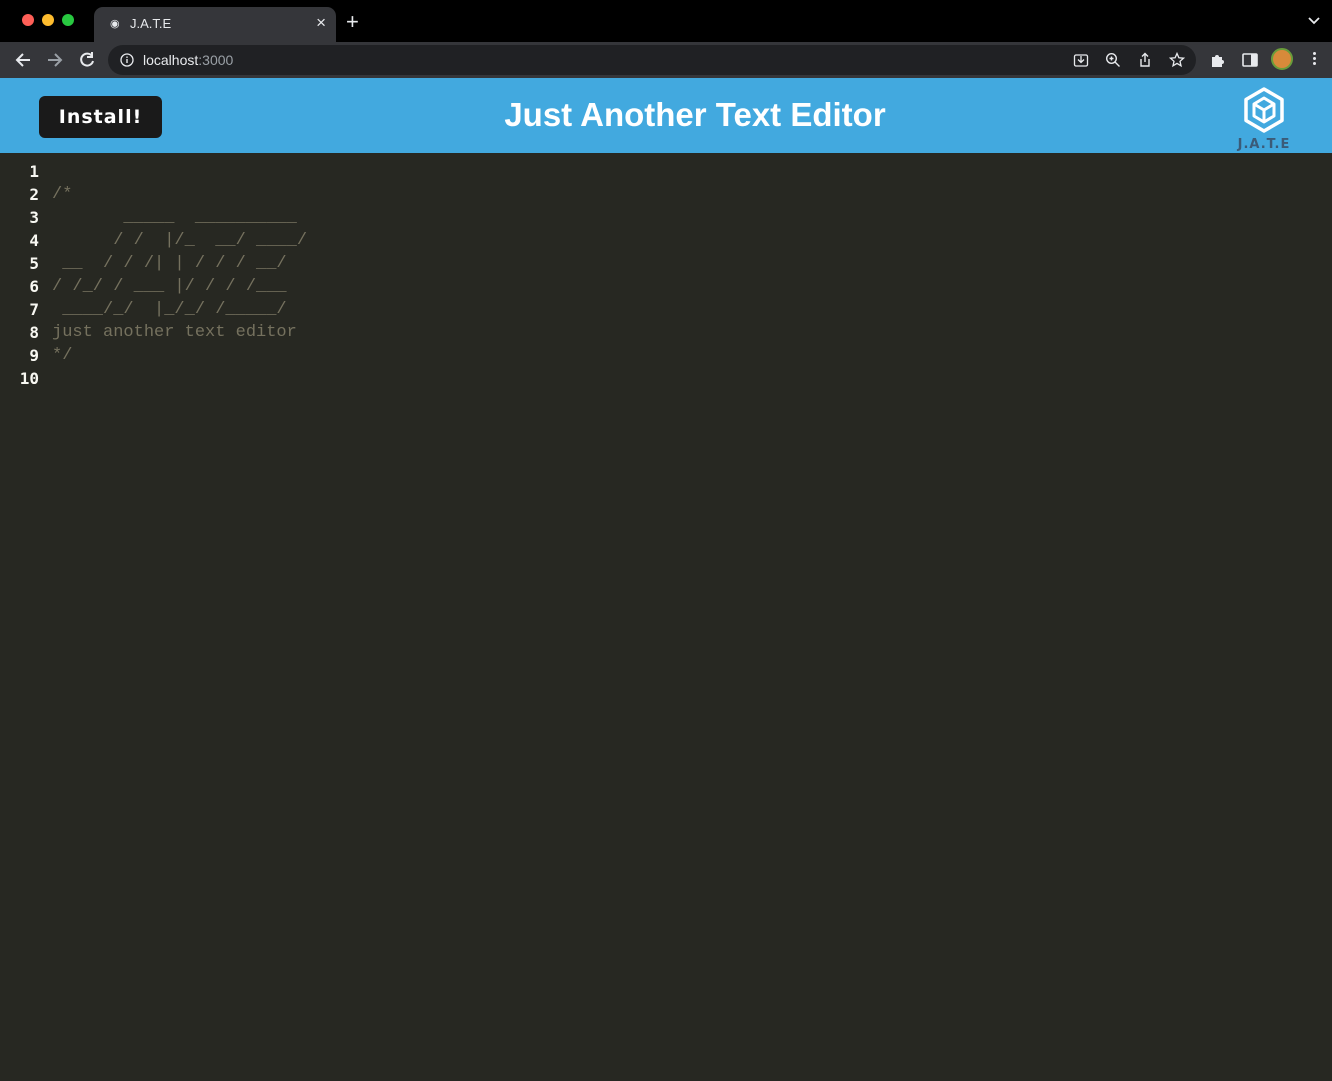  What do you see at coordinates (151, 23) in the screenshot?
I see `tab-title: J.A.T.E` at bounding box center [151, 23].